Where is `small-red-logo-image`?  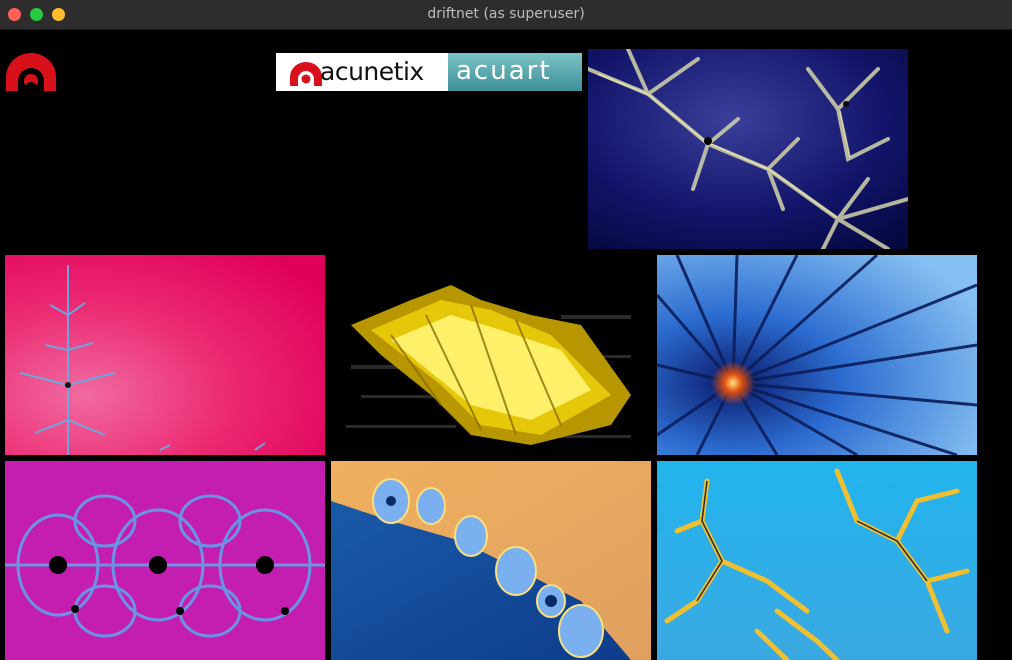
small-red-logo-image is located at coordinates (31, 72).